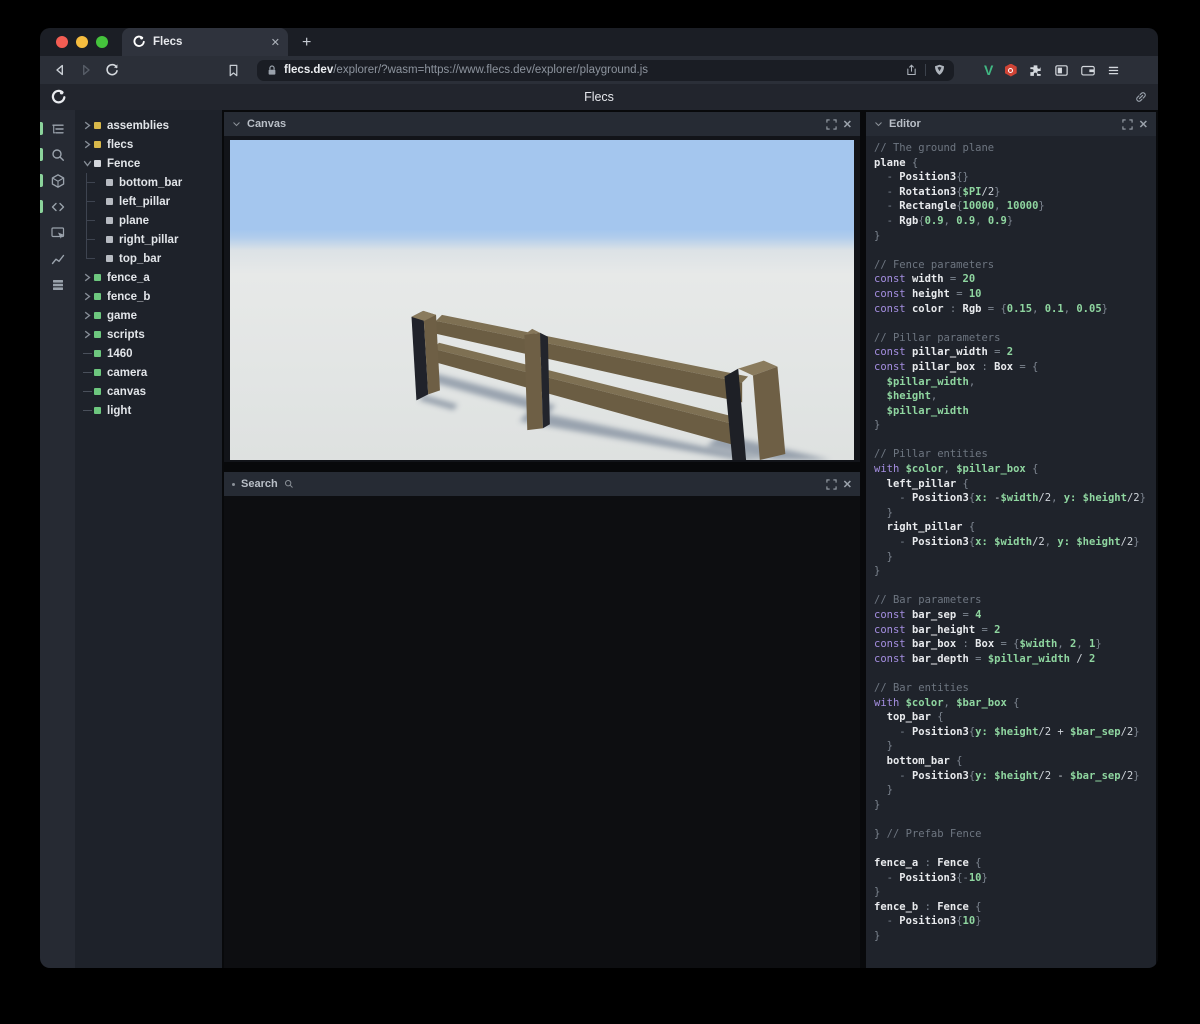  I want to click on code-line: with $color, $pillar_box {, so click(956, 469).